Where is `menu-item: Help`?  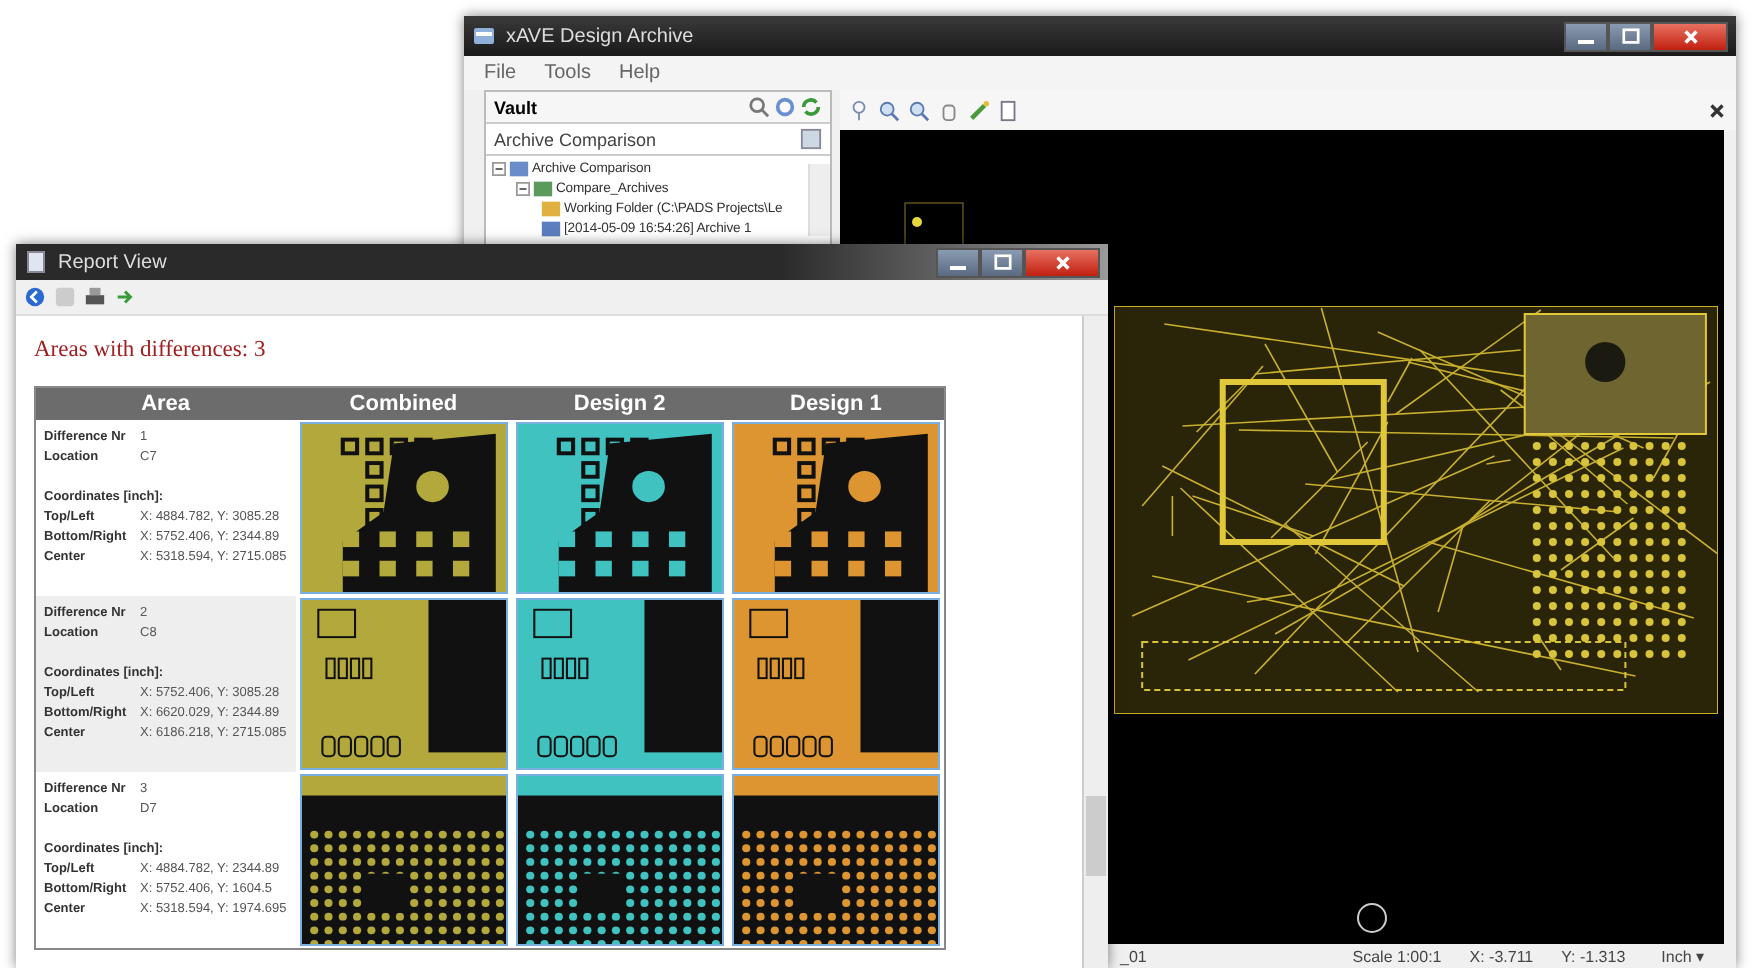 menu-item: Help is located at coordinates (639, 73).